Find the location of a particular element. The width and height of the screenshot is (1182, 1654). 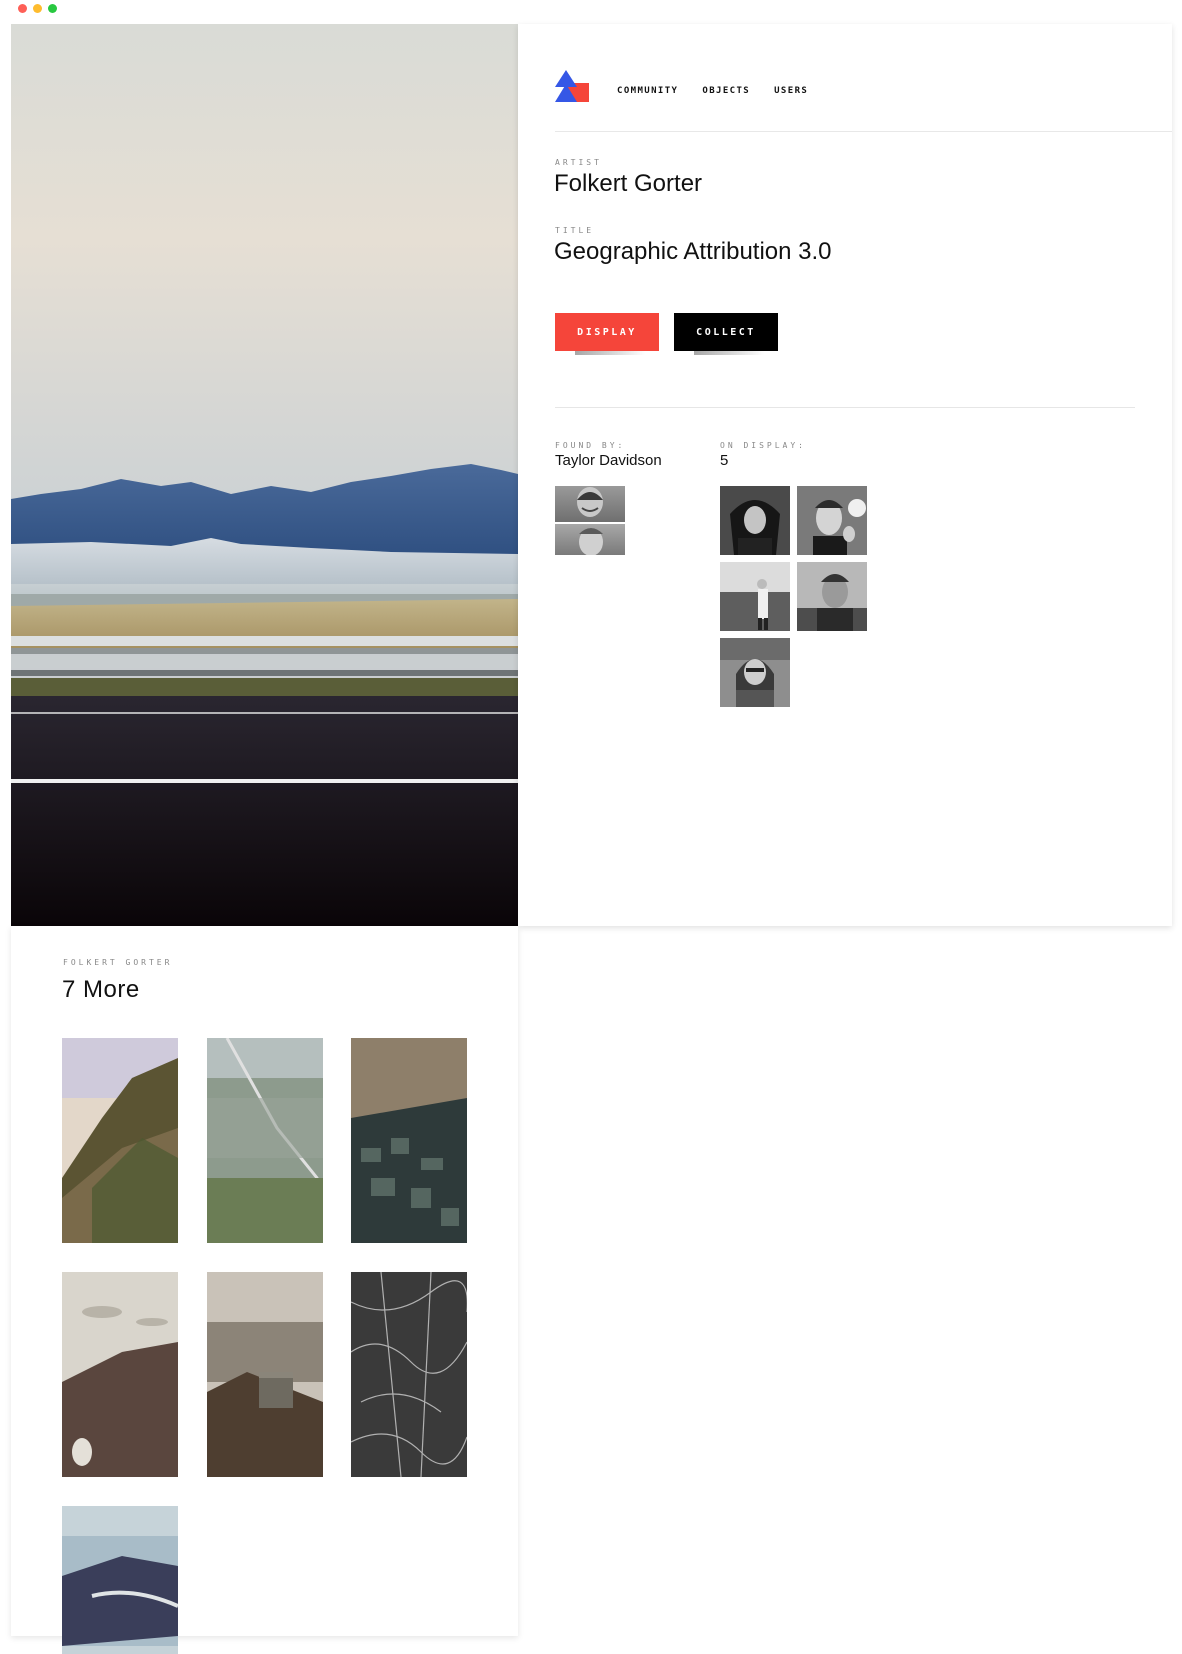

nav-item-community: COMMUNITY is located at coordinates (647, 91).